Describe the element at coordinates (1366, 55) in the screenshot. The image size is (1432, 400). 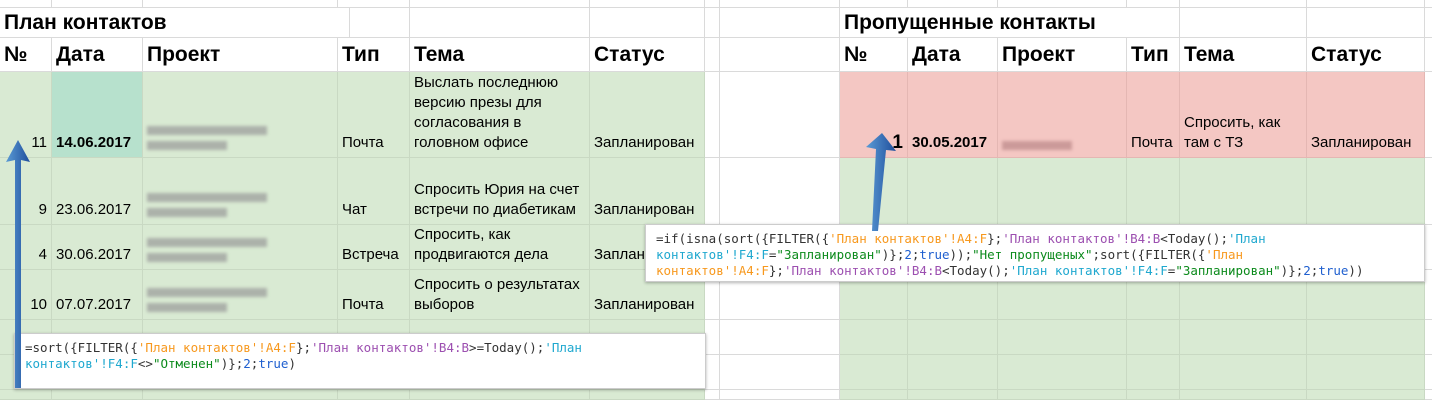
I see `right-header-status: Статус` at that location.